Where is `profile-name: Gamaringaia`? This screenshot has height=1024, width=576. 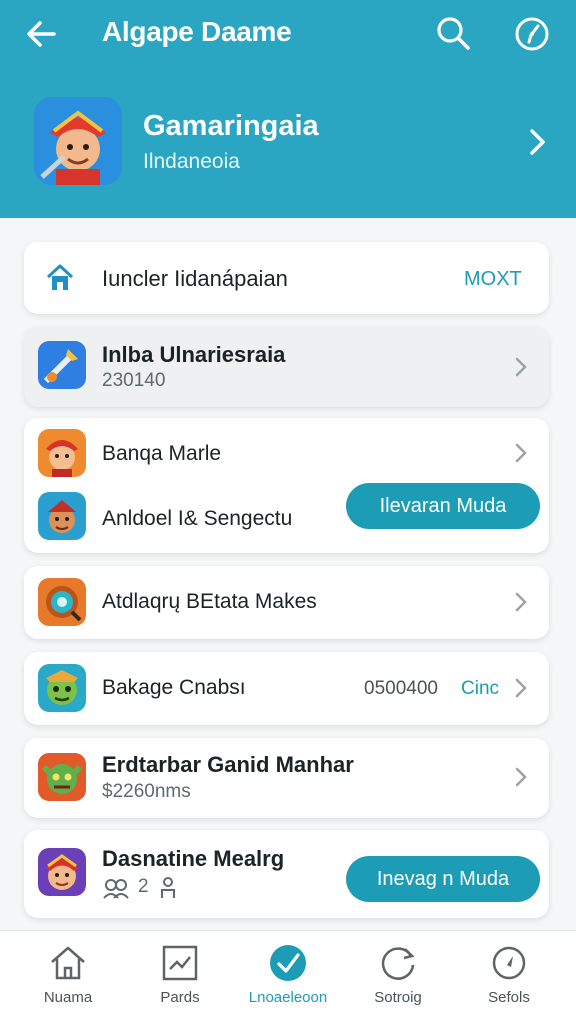 profile-name: Gamaringaia is located at coordinates (231, 126).